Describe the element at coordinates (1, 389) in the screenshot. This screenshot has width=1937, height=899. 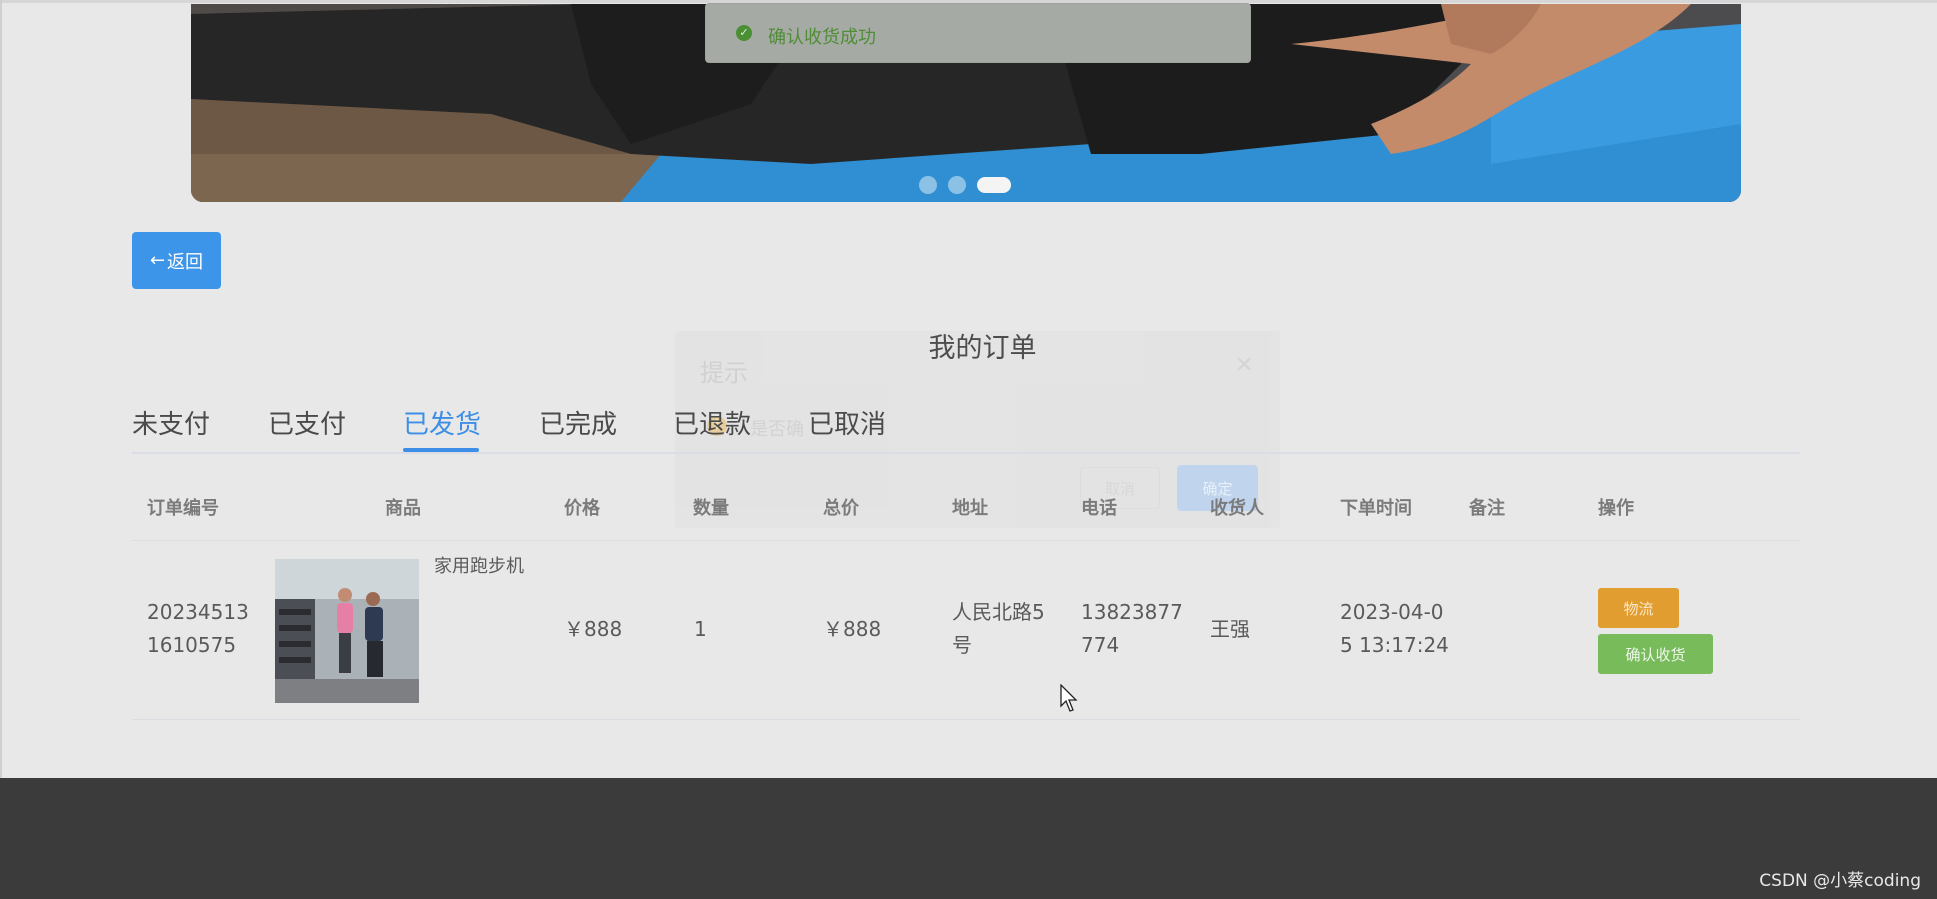
I see `left-border` at that location.